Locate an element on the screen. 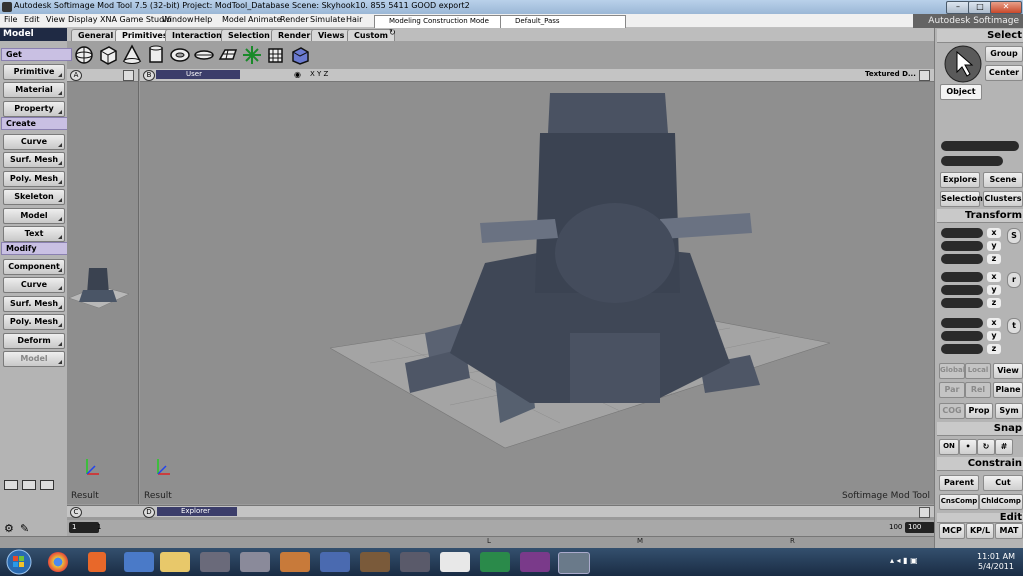 The height and width of the screenshot is (576, 1023). tabs-scroll-icon: ↻ is located at coordinates (392, 32).